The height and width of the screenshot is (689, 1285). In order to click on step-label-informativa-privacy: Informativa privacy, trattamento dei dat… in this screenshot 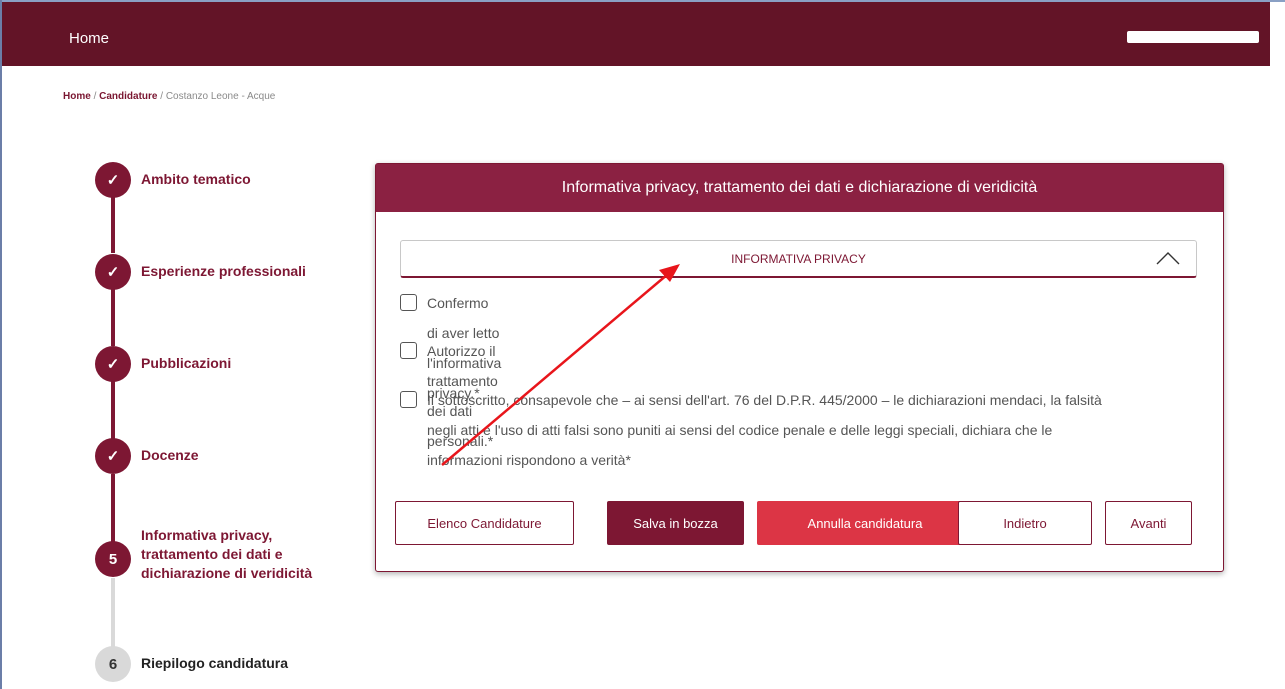, I will do `click(226, 554)`.